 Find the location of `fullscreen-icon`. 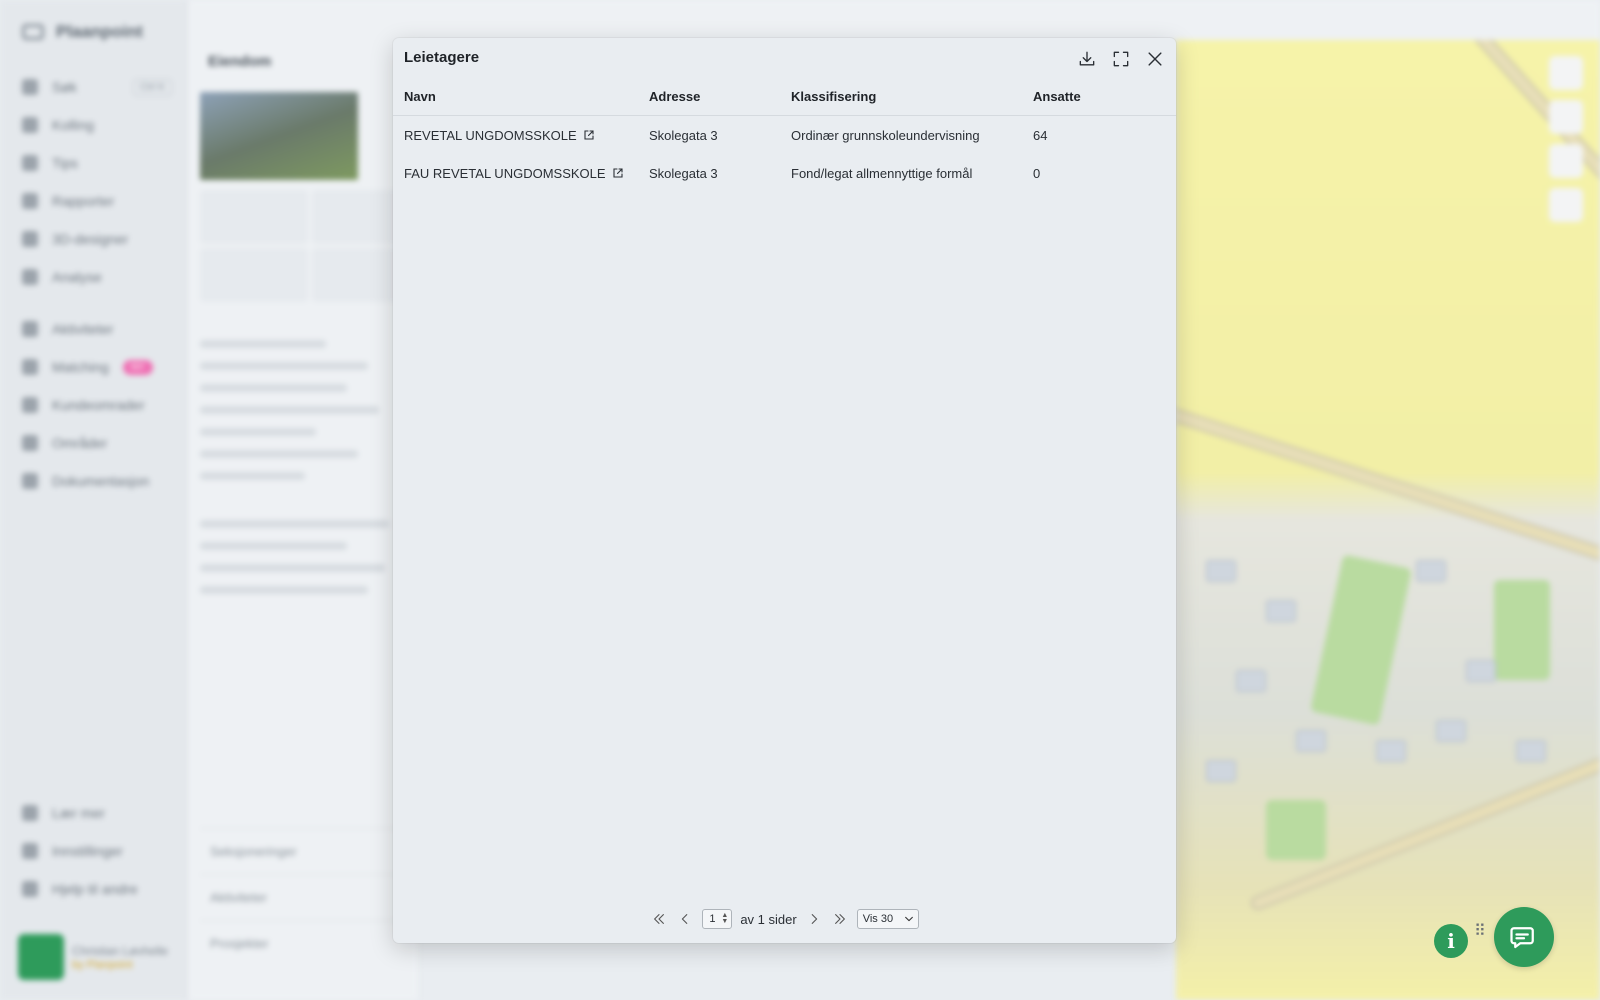

fullscreen-icon is located at coordinates (1121, 59).